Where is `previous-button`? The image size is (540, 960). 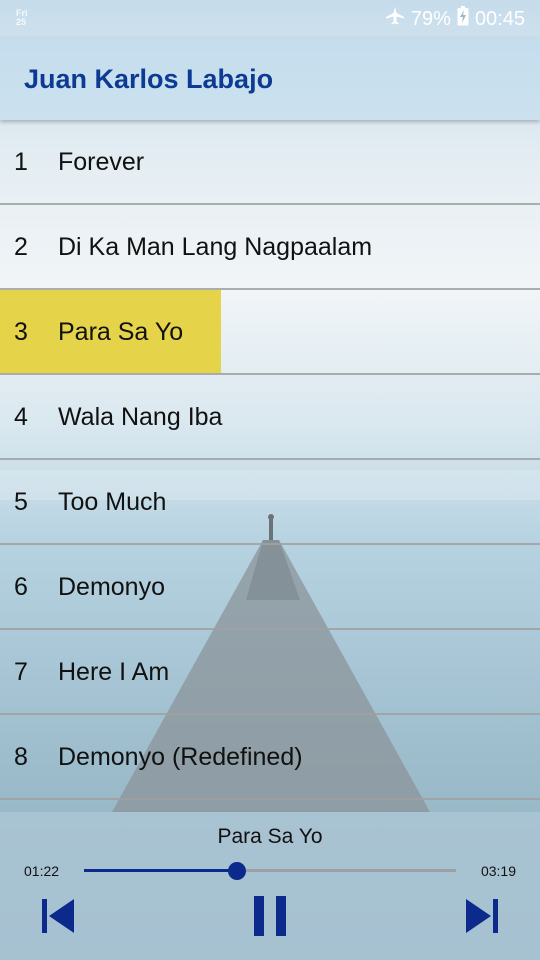
previous-button is located at coordinates (58, 918).